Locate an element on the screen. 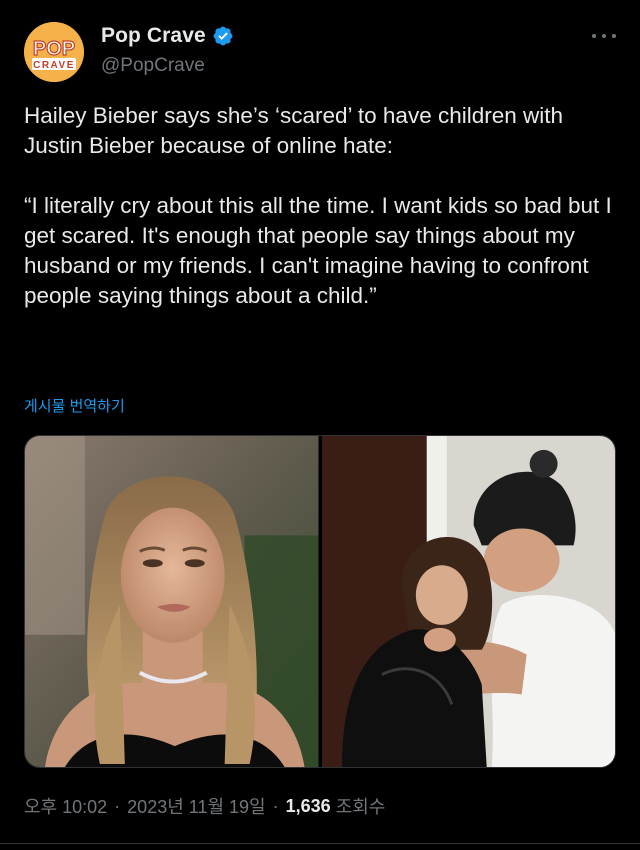  svg-text: CRAVE is located at coordinates (54, 65).